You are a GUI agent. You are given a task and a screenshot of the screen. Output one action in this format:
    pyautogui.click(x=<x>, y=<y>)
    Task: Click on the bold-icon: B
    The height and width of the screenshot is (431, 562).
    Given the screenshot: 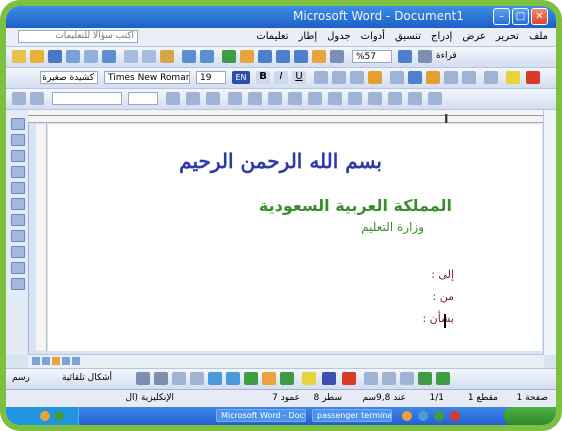 What is the action you would take?
    pyautogui.click(x=263, y=77)
    